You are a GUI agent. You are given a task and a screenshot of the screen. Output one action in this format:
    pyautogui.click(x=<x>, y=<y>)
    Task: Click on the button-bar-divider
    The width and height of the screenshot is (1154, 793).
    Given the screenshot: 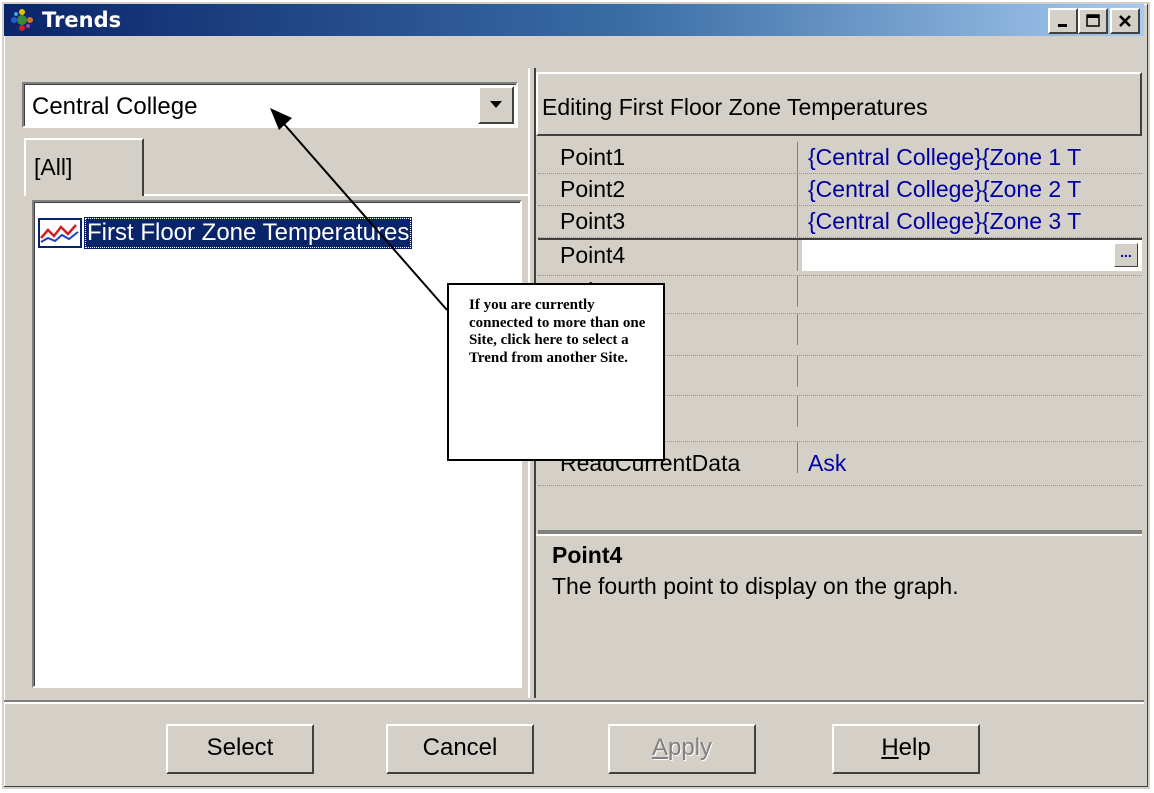 What is the action you would take?
    pyautogui.click(x=574, y=702)
    